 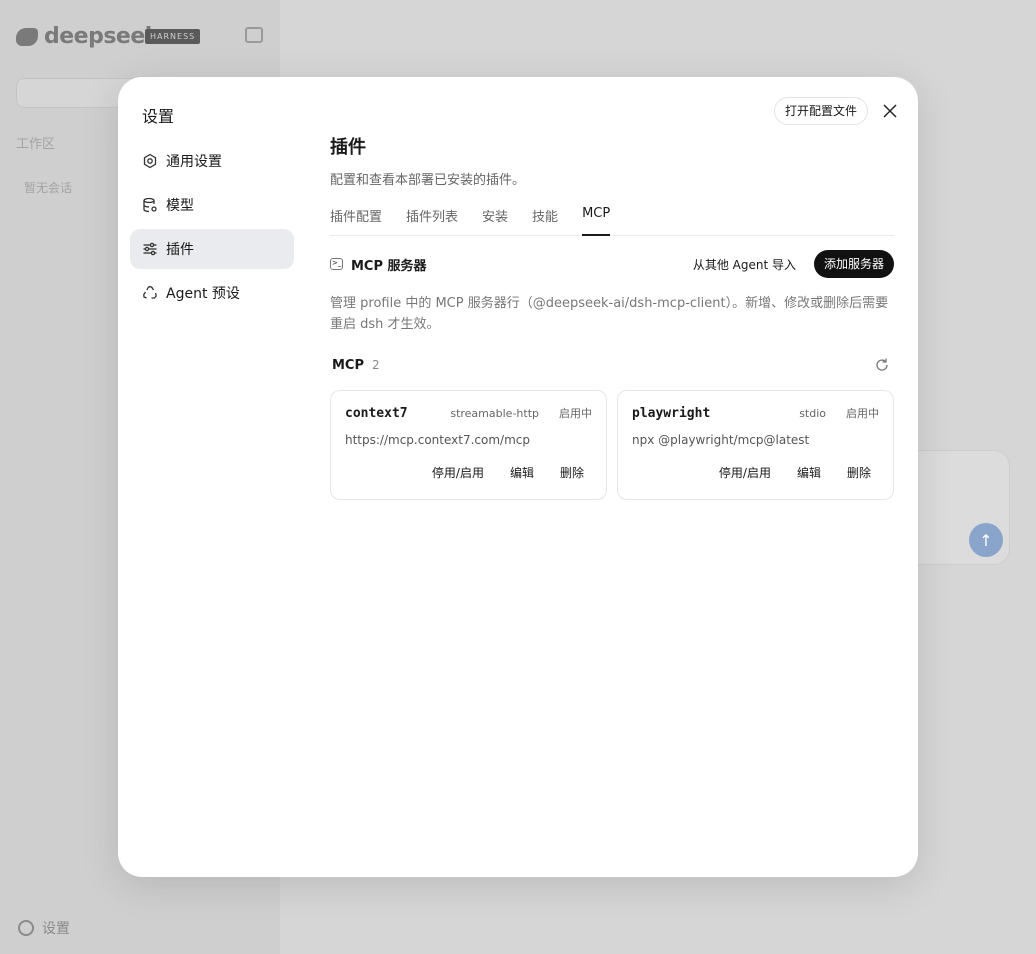 What do you see at coordinates (212, 205) in the screenshot?
I see `nav-item-models: 模型` at bounding box center [212, 205].